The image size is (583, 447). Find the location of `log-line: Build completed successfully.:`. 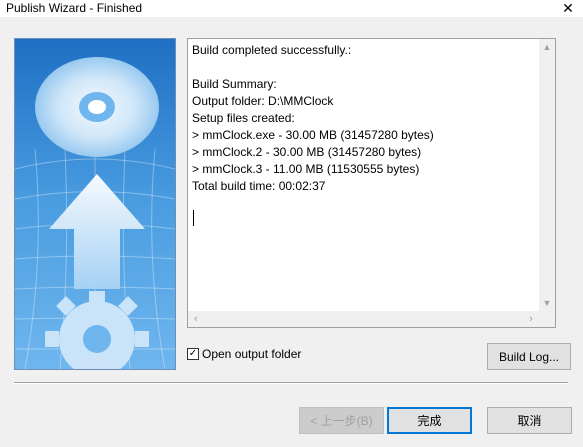

log-line: Build completed successfully.: is located at coordinates (272, 50).